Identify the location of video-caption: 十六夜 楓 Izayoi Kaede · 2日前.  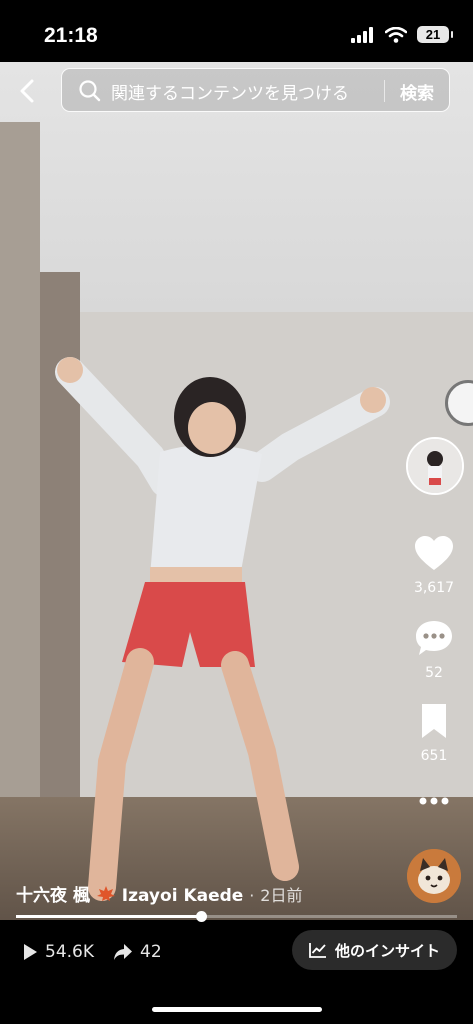
(159, 893).